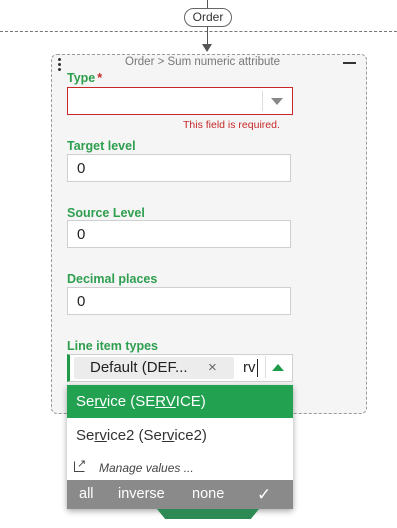 The height and width of the screenshot is (528, 397). I want to click on node-title: Order > Sum numeric attribute, so click(202, 62).